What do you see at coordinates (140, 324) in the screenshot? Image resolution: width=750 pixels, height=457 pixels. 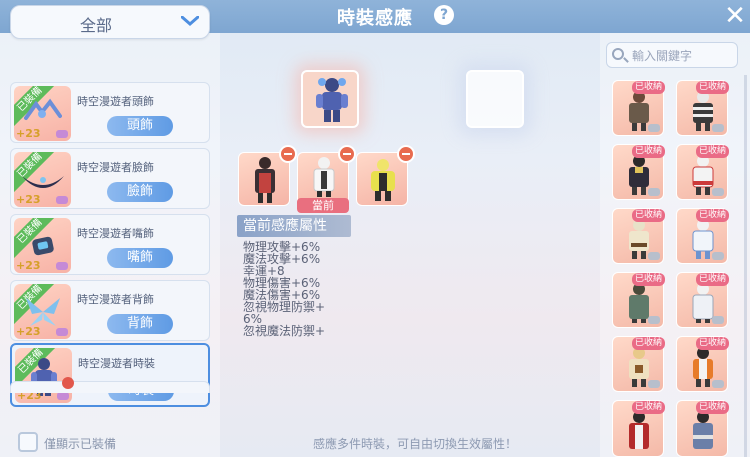 I see `slot-label: 背飾` at bounding box center [140, 324].